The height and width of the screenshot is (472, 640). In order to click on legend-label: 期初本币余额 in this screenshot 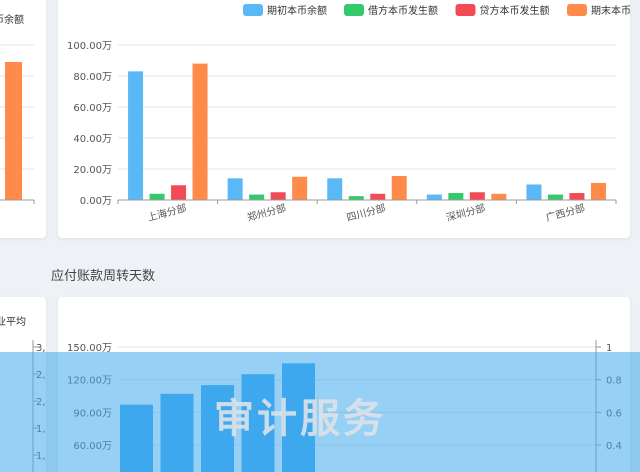, I will do `click(297, 10)`.